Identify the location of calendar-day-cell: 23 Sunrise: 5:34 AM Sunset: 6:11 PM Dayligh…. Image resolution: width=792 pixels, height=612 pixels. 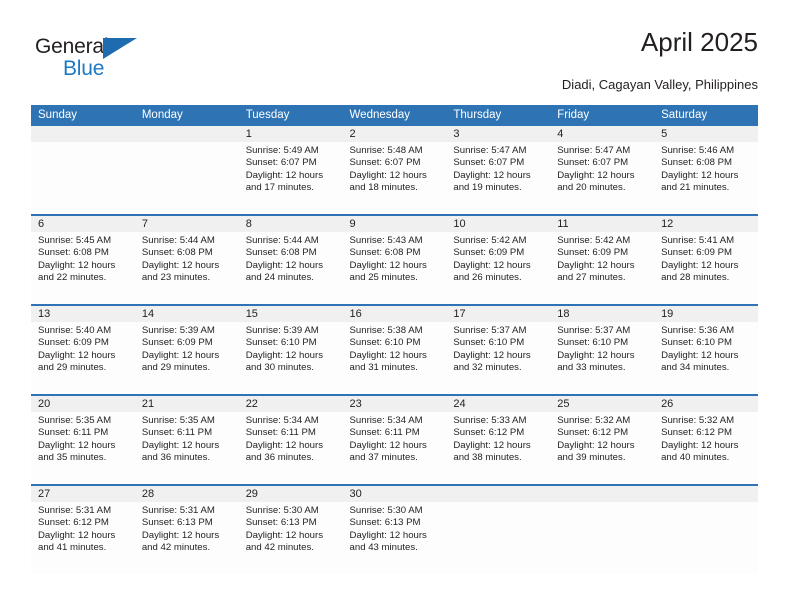
(394, 439).